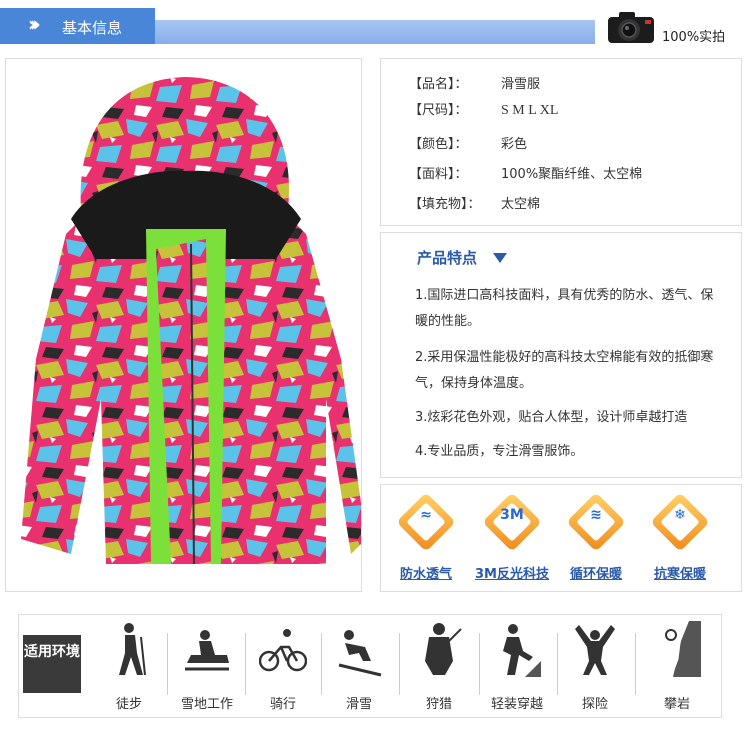  Describe the element at coordinates (360, 653) in the screenshot. I see `skiing-icon` at that location.